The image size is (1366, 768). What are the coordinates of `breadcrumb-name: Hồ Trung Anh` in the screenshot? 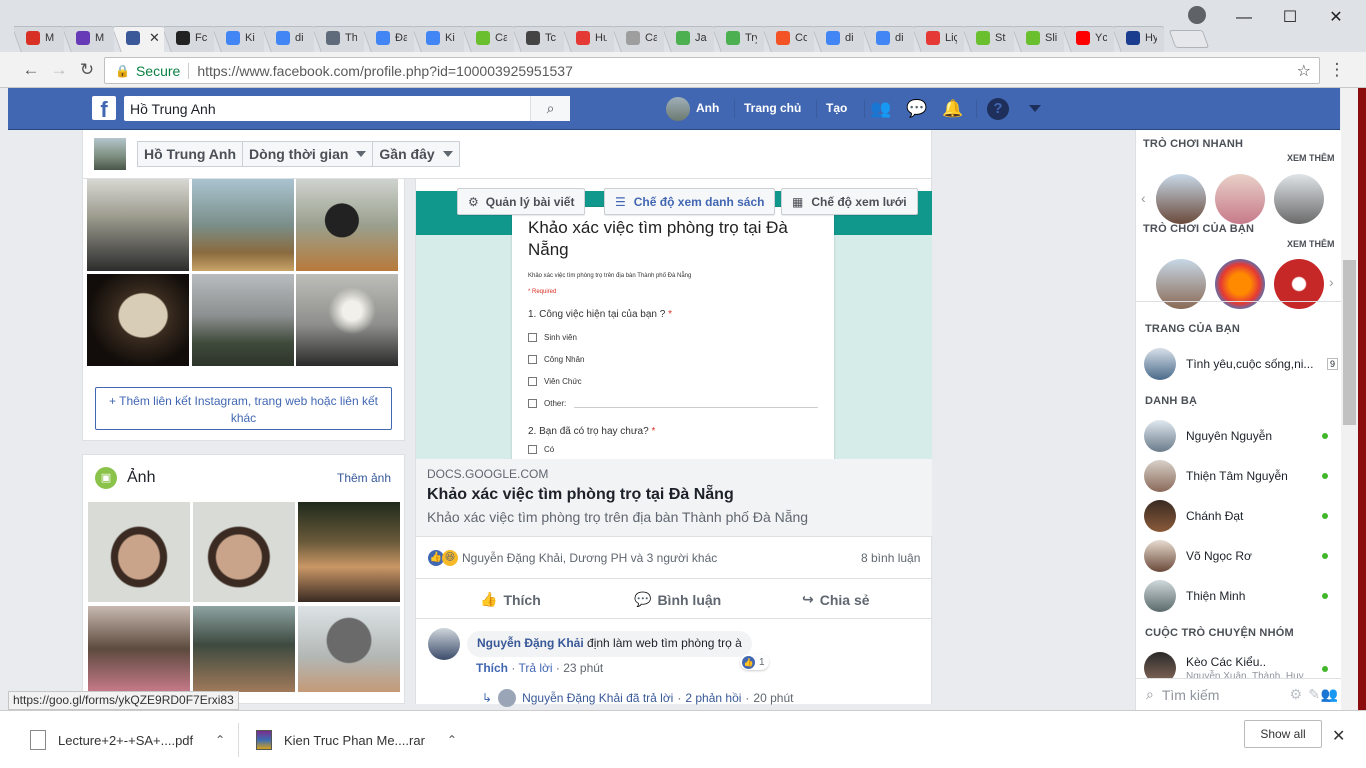 It's located at (191, 154).